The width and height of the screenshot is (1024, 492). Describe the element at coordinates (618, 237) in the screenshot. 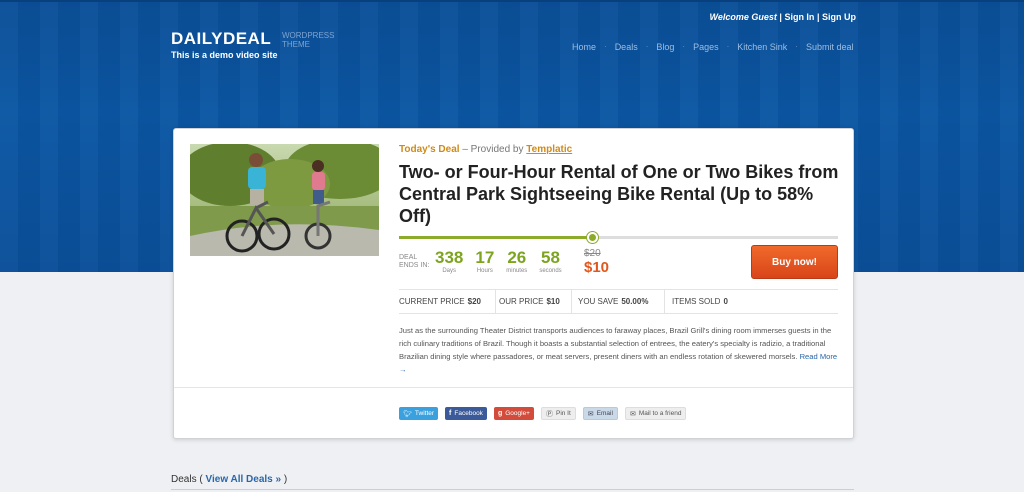

I see `deal-progress-bar` at that location.